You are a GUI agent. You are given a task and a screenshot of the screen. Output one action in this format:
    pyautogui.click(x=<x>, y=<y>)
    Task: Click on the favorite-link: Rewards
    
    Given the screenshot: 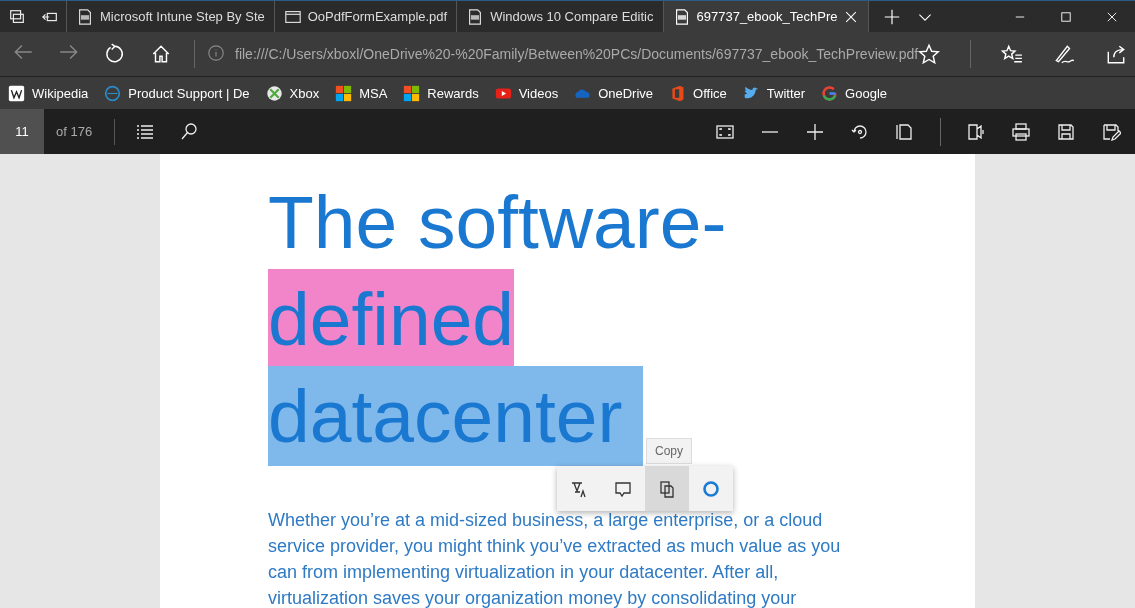 What is the action you would take?
    pyautogui.click(x=441, y=93)
    